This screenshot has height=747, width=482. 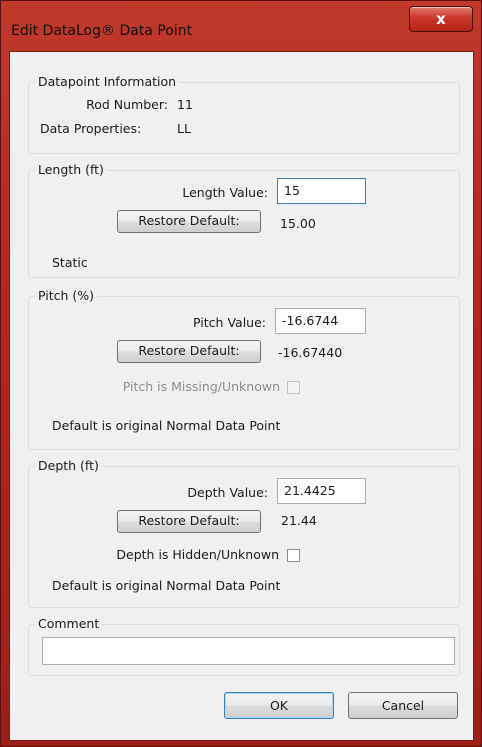 I want to click on depth-restore-default-button: Restore Default:, so click(x=189, y=521).